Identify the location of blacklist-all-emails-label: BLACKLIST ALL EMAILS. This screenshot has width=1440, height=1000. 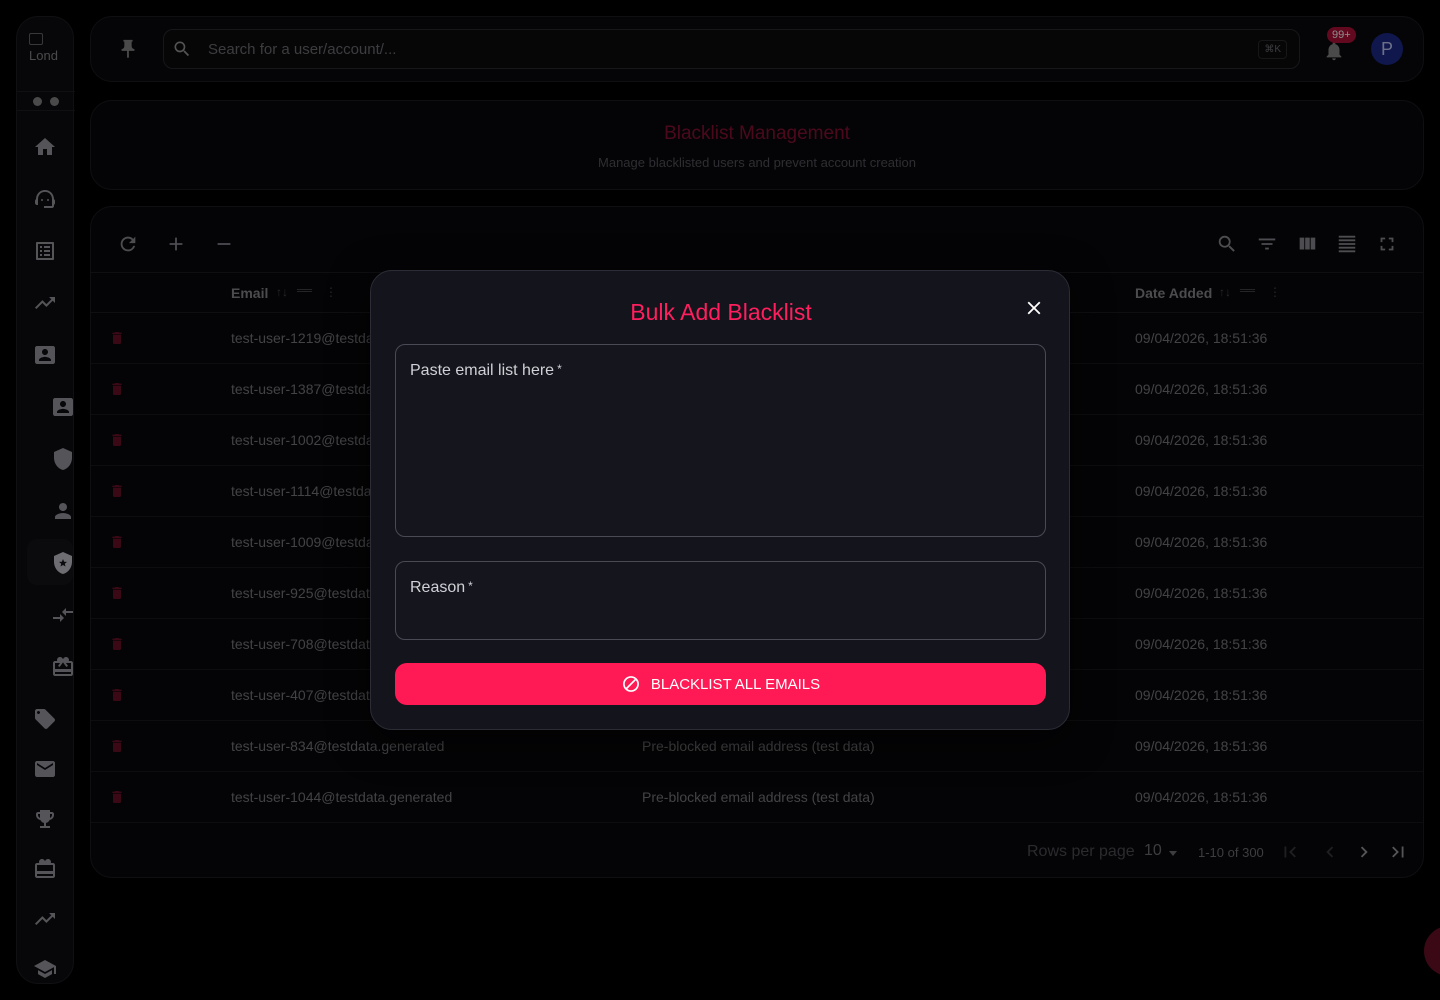
(735, 684).